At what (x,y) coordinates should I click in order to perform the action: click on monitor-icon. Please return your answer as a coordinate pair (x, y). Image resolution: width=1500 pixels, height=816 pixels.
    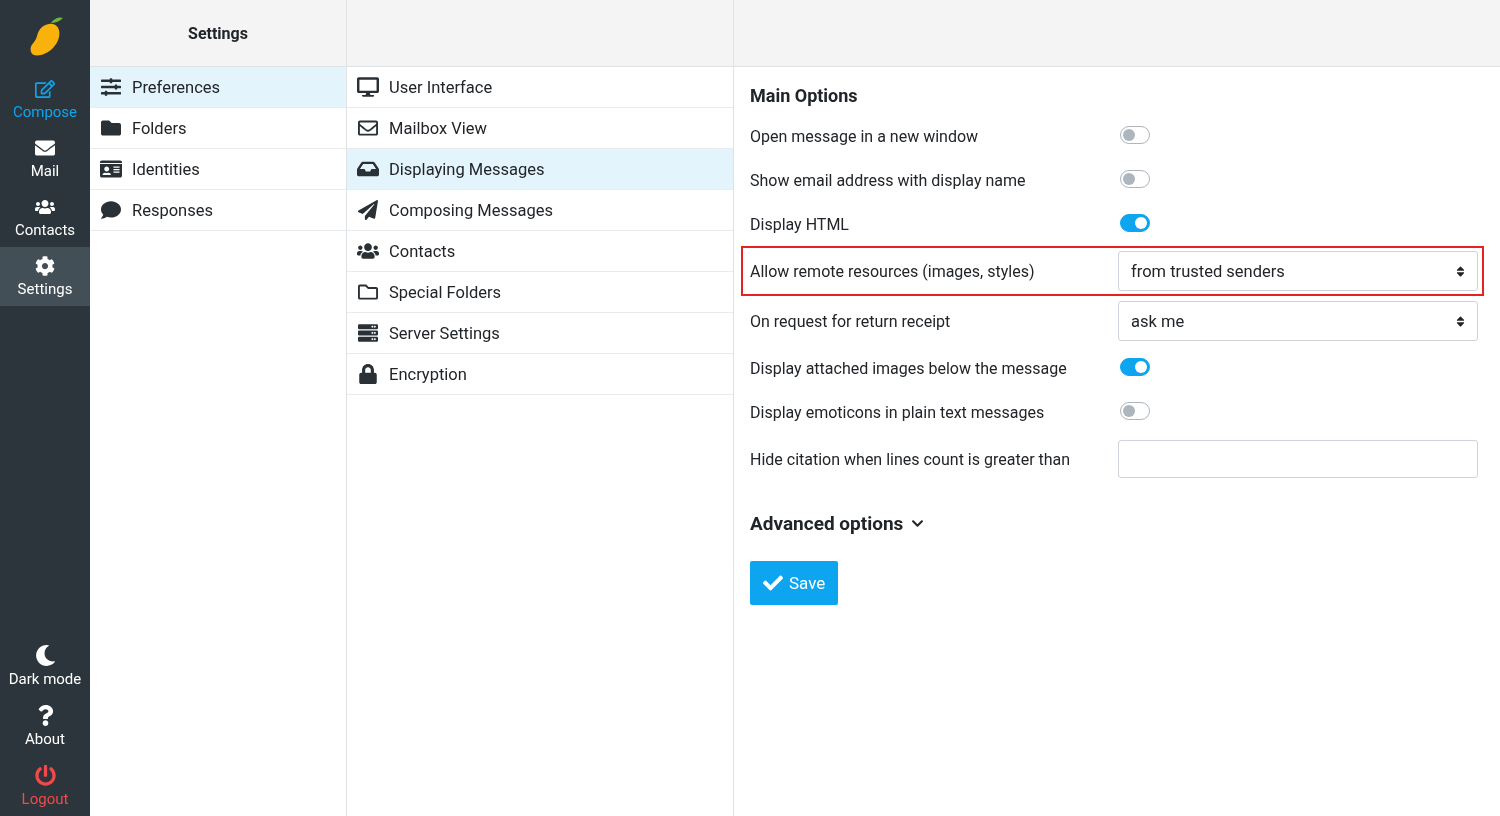
    Looking at the image, I should click on (368, 87).